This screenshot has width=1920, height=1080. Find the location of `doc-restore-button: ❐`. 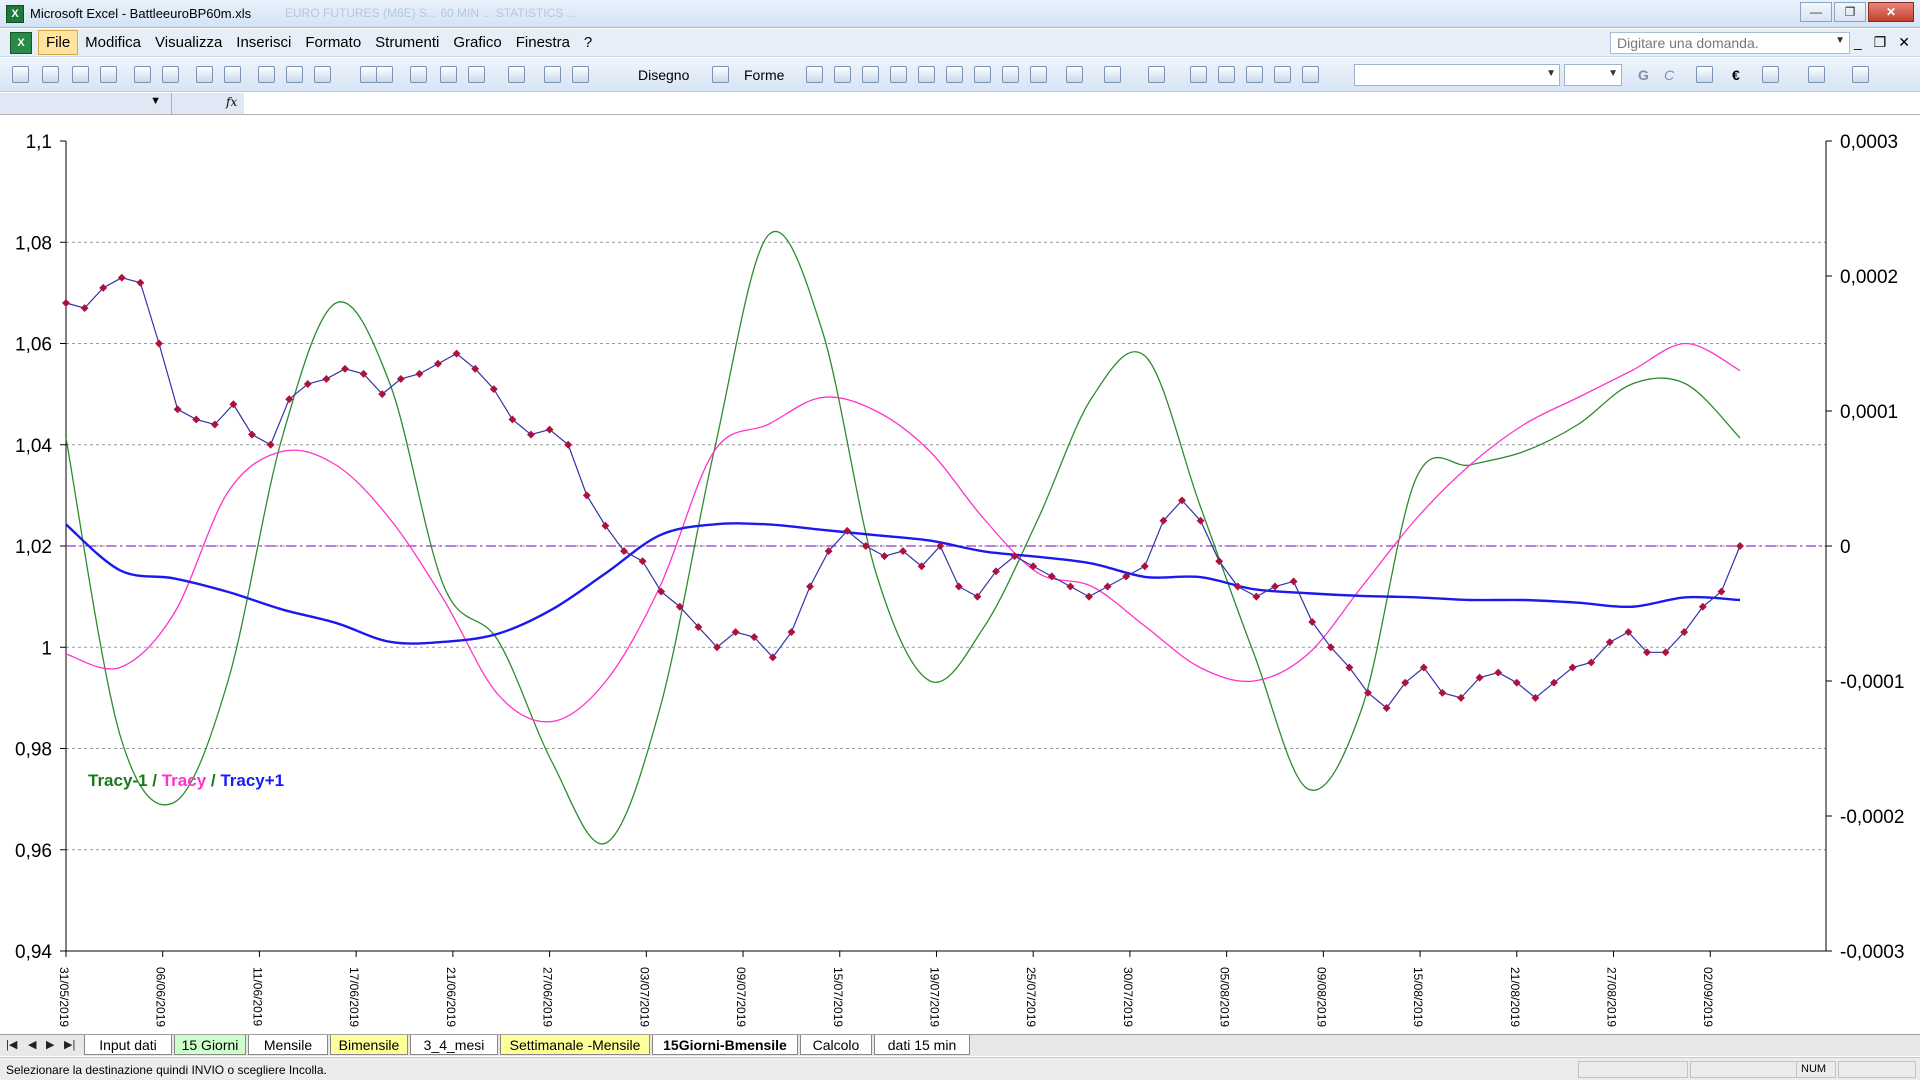

doc-restore-button: ❐ is located at coordinates (1880, 42).